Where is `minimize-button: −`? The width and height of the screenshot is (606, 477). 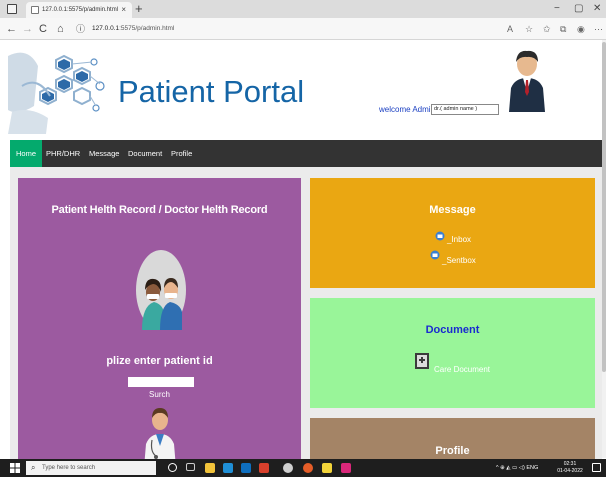
minimize-button: − is located at coordinates (557, 9).